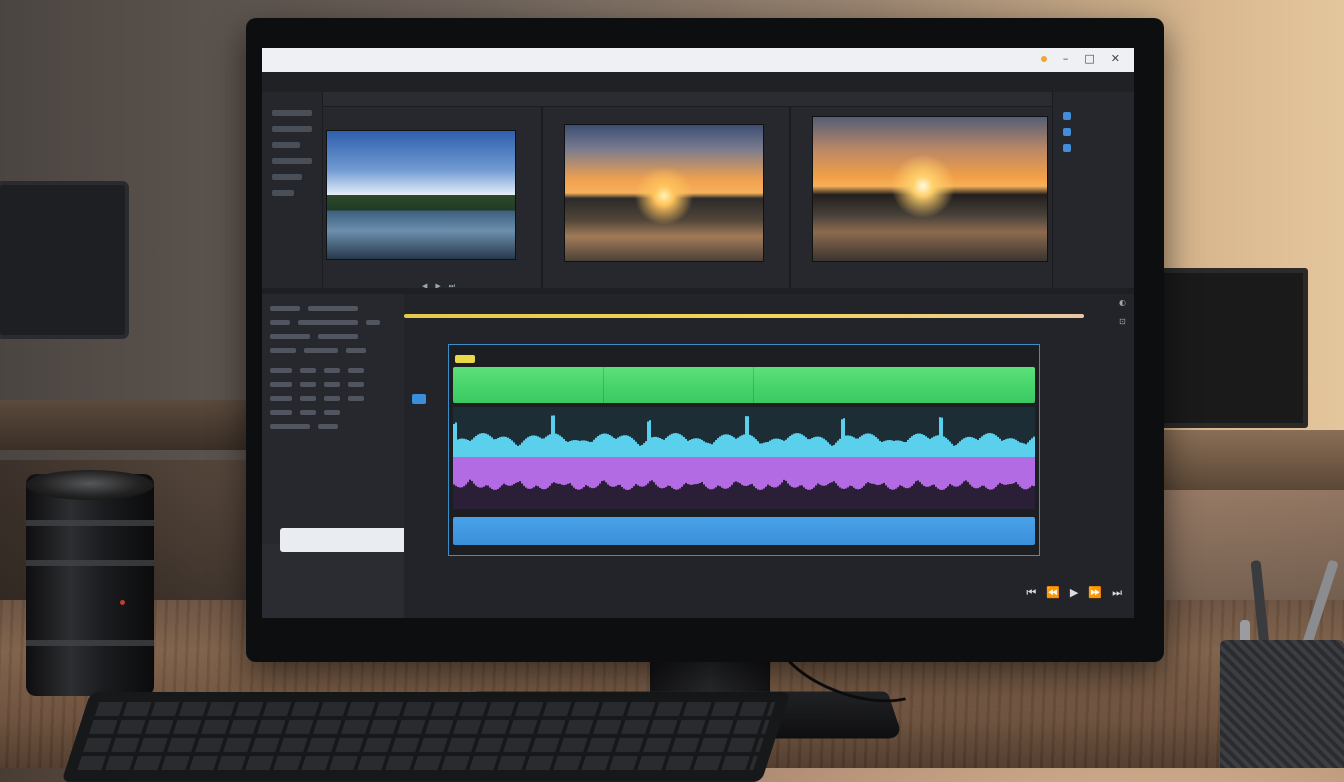 This screenshot has height=782, width=1344. I want to click on playhead-bar, so click(744, 316).